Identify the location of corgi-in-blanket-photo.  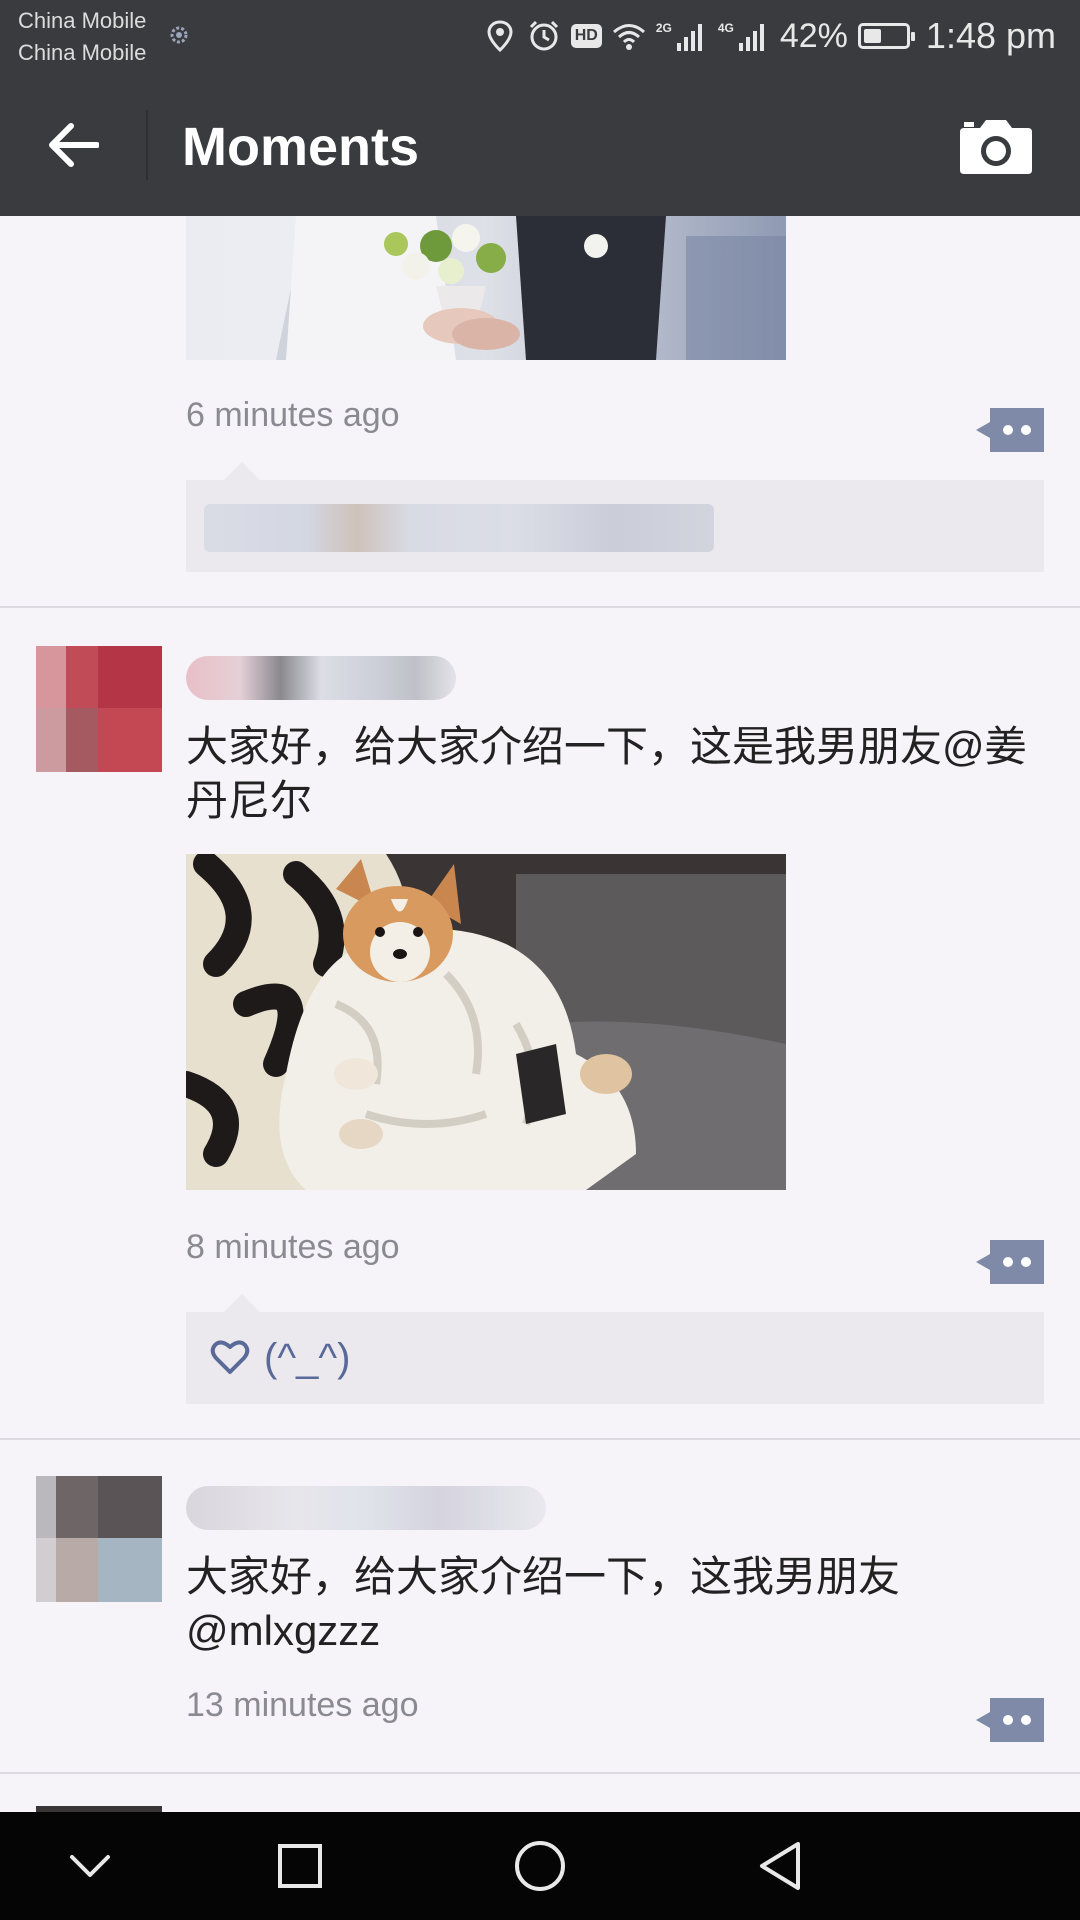
(486, 1022).